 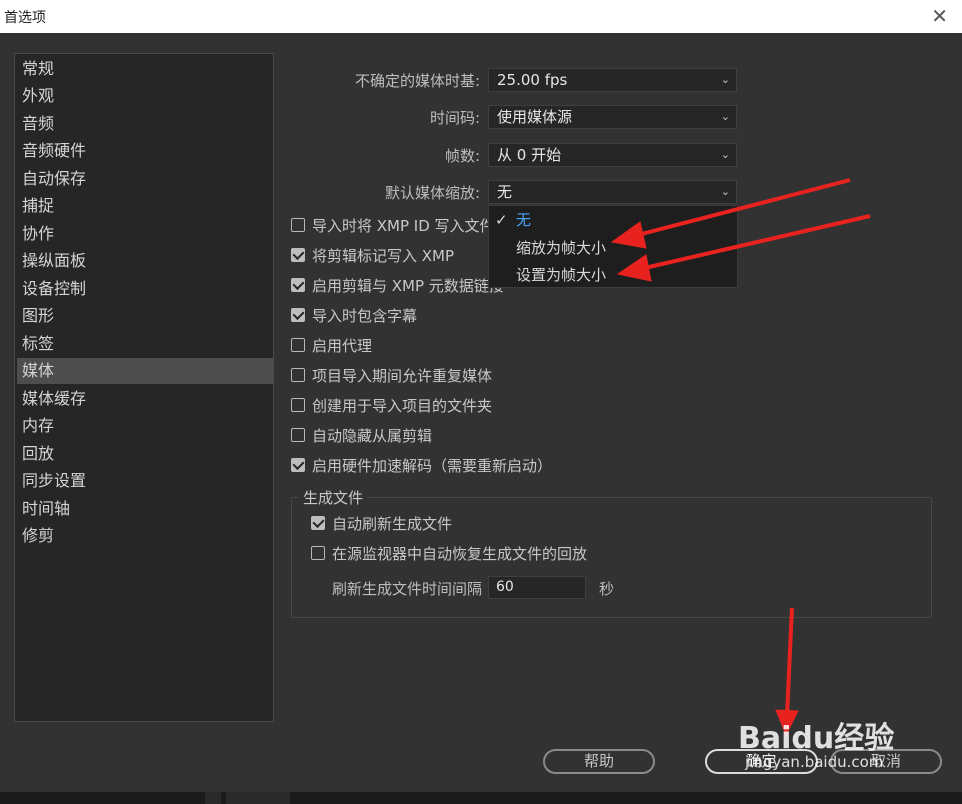 What do you see at coordinates (816, 738) in the screenshot?
I see `watermark-brand: Baidu经验` at bounding box center [816, 738].